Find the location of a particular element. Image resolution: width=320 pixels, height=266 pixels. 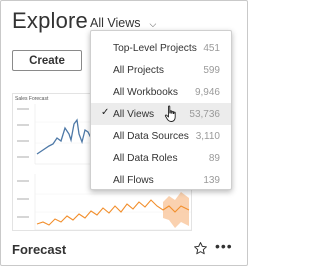

menu-item-count: 599 is located at coordinates (211, 70).